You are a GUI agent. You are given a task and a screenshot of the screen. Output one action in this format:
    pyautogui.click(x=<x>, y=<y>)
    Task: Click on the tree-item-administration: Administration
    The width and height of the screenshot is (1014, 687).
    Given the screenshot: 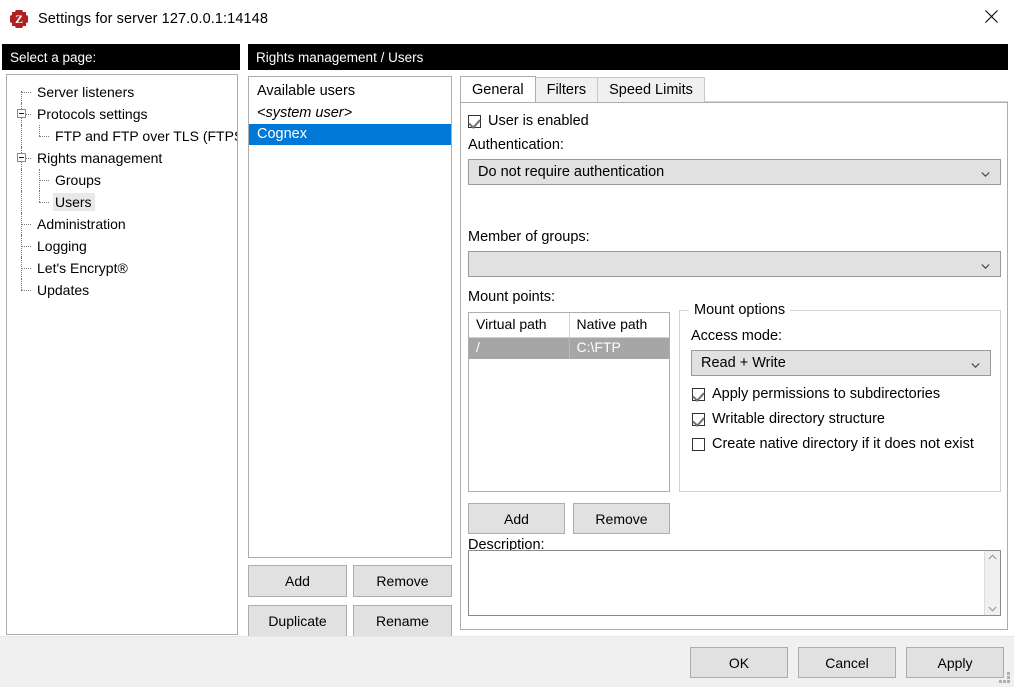 What is the action you would take?
    pyautogui.click(x=122, y=224)
    